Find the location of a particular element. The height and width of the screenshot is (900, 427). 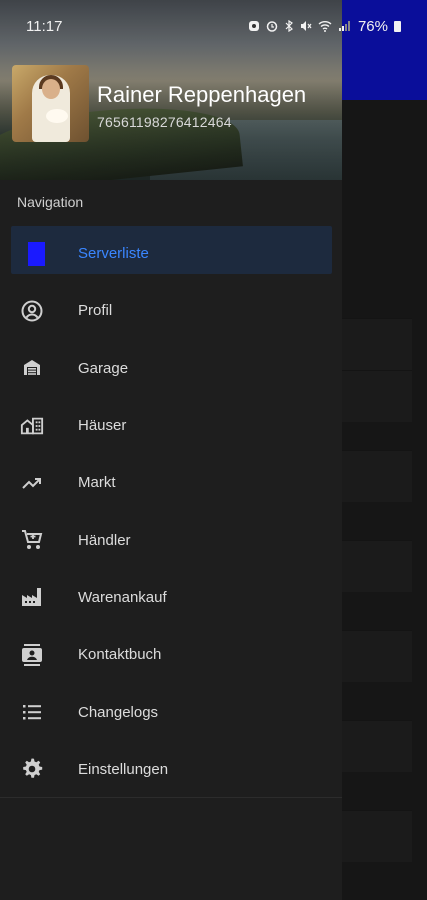

nav-item-label: Händler is located at coordinates (104, 540).